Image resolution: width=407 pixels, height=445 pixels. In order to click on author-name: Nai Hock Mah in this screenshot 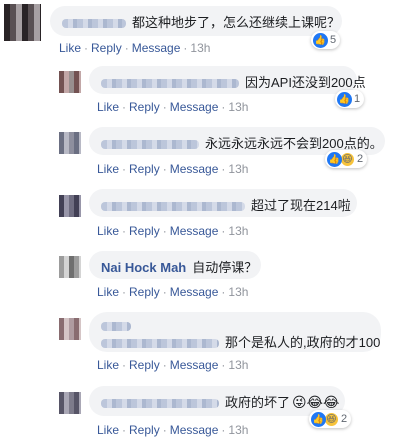, I will do `click(143, 267)`.